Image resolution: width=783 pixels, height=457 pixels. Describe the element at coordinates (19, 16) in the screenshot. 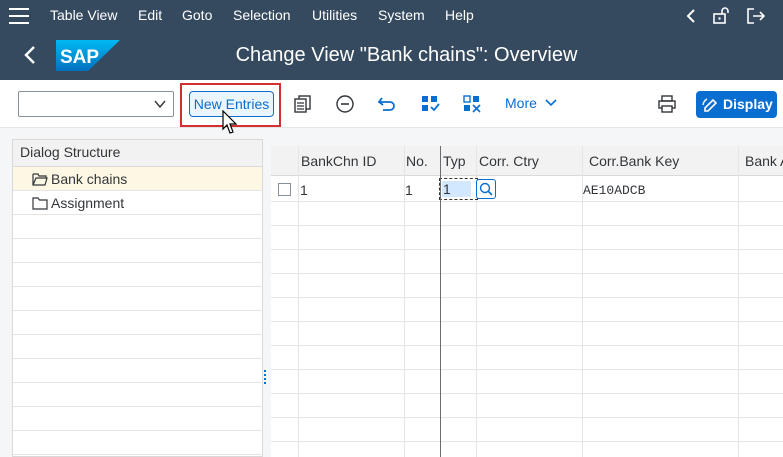

I see `hamburger-menu-icon` at that location.